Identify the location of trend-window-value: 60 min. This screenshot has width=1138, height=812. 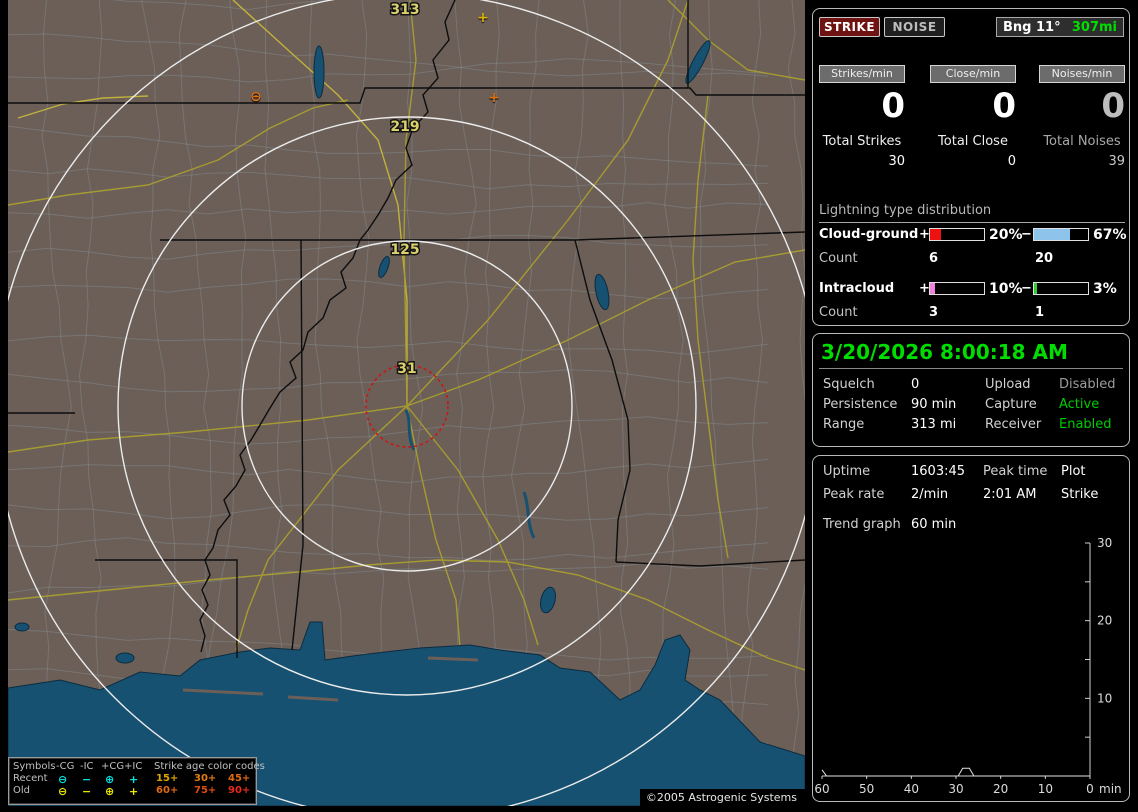
(934, 524).